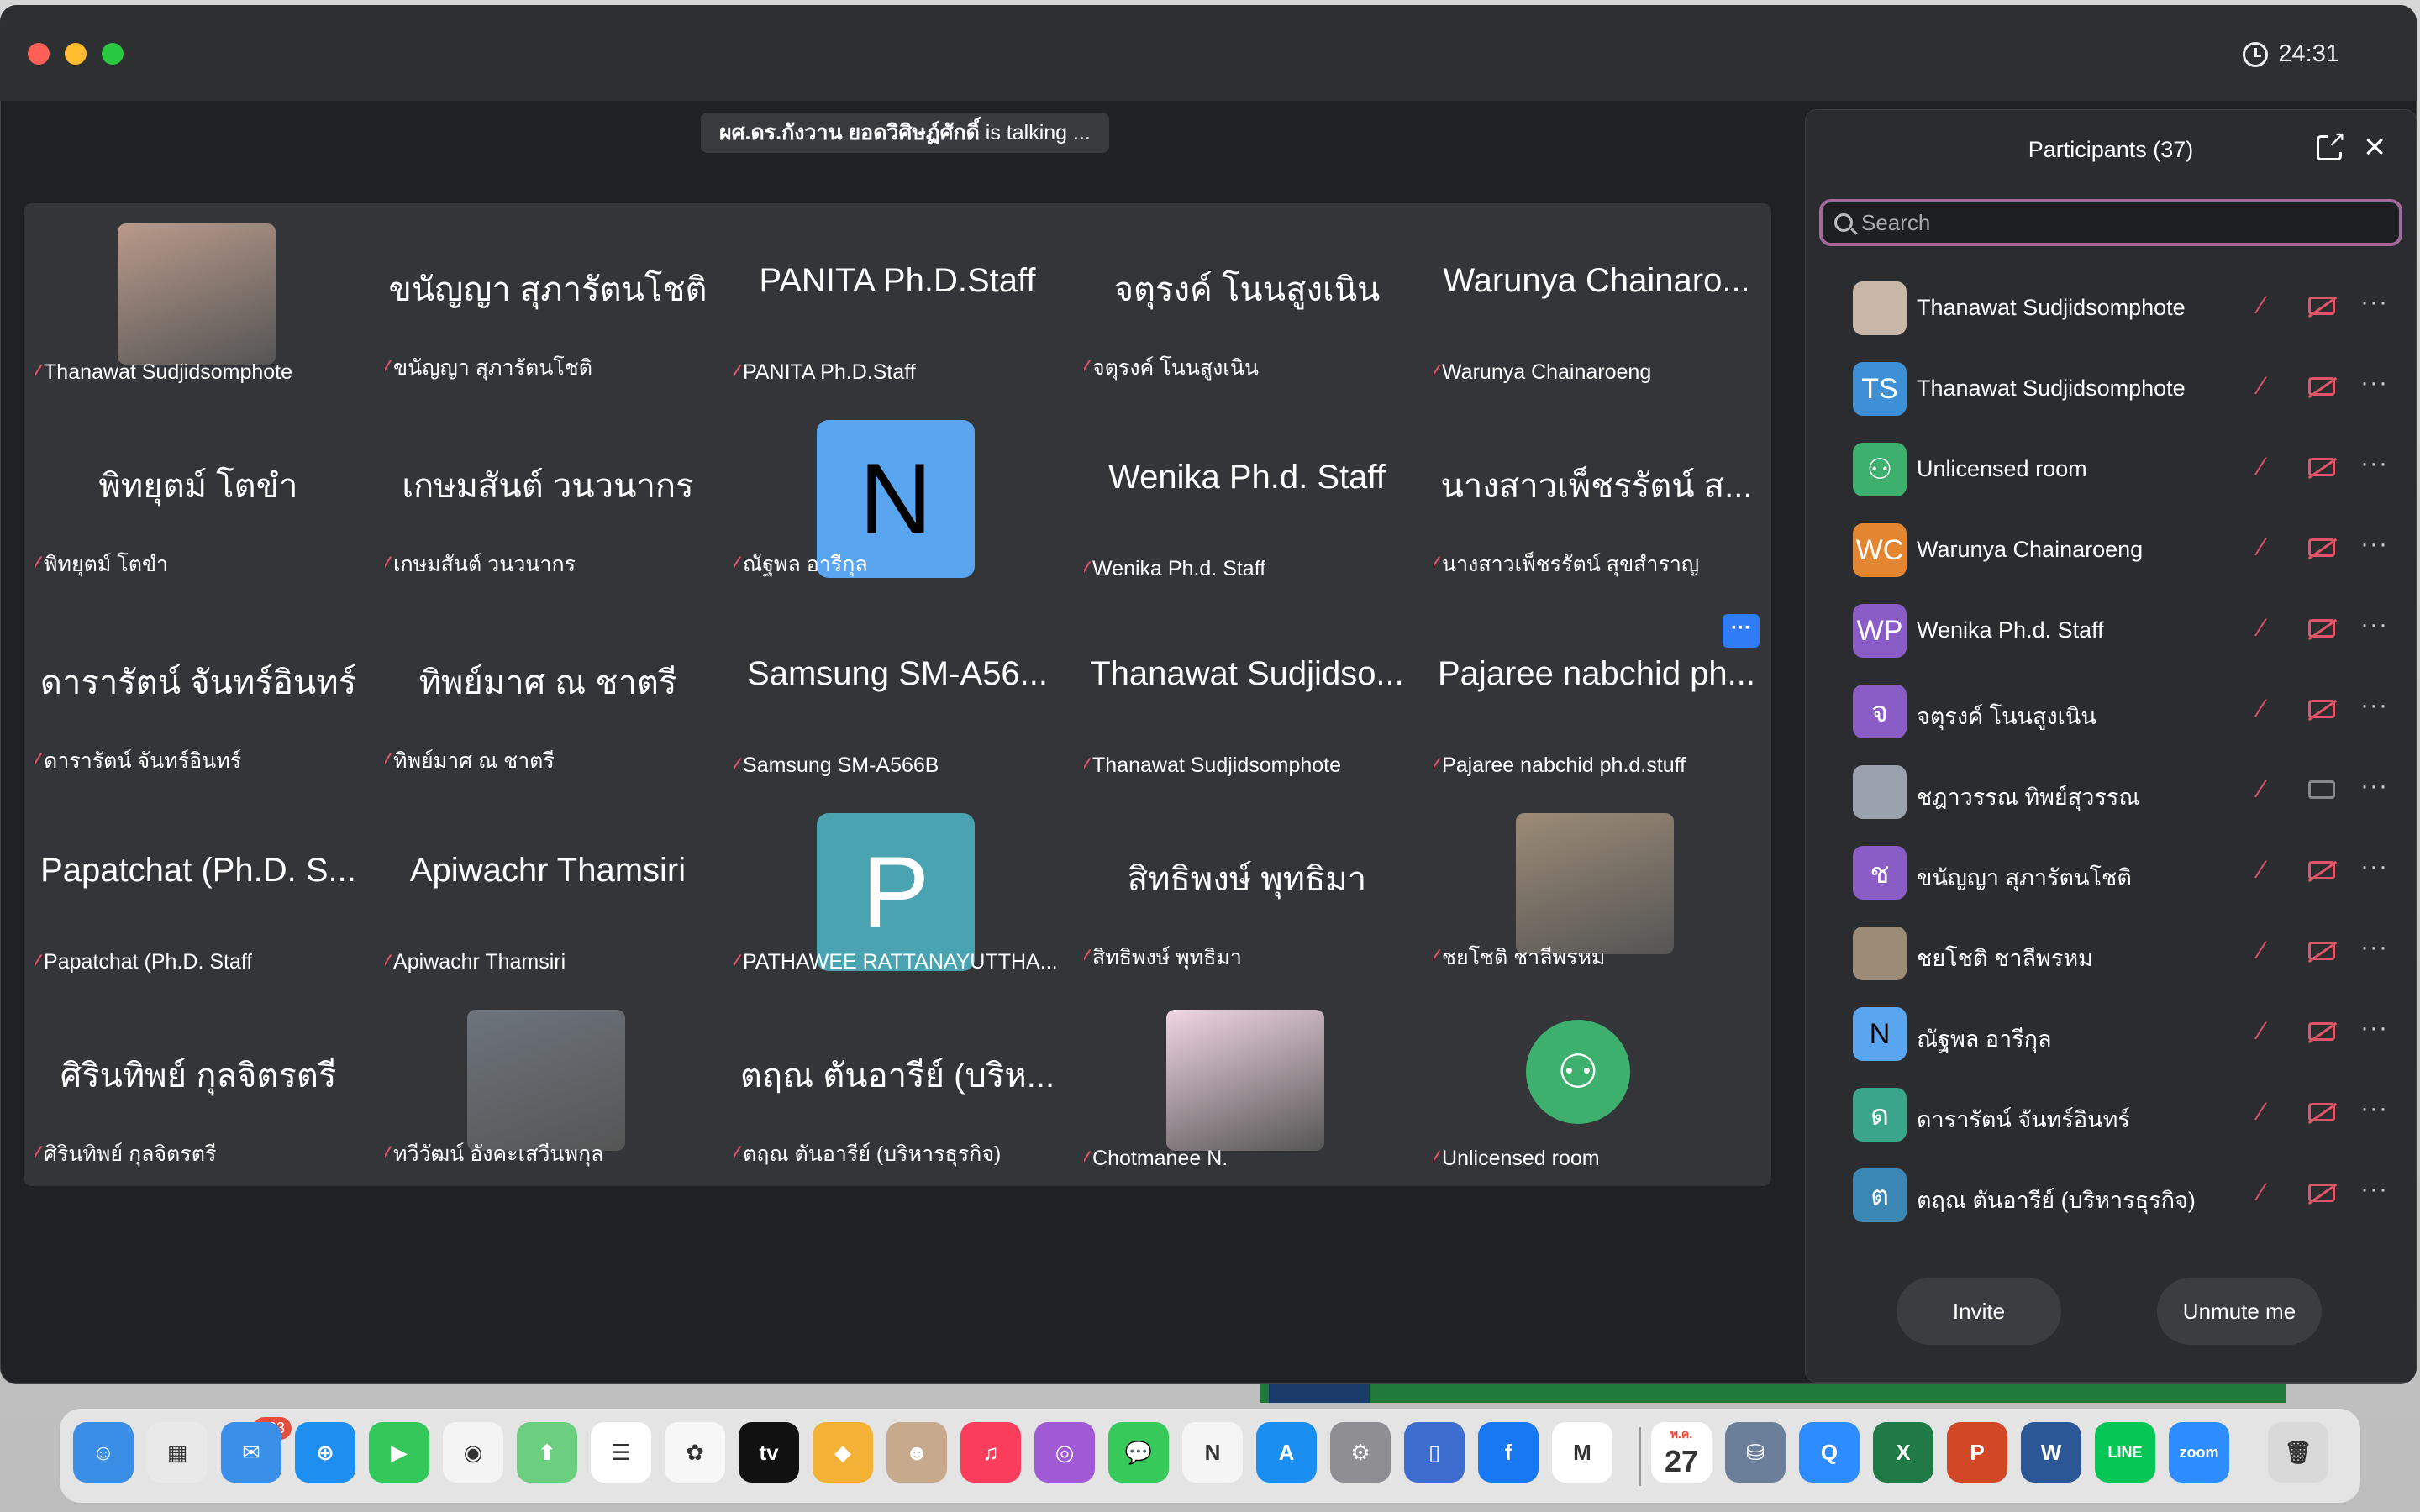 This screenshot has width=2420, height=1512. I want to click on video-tile: สิทธิพงษ์ พุทธิมา ⁄ สิทธิพงษ์ พุทธิมา, so click(1247, 891).